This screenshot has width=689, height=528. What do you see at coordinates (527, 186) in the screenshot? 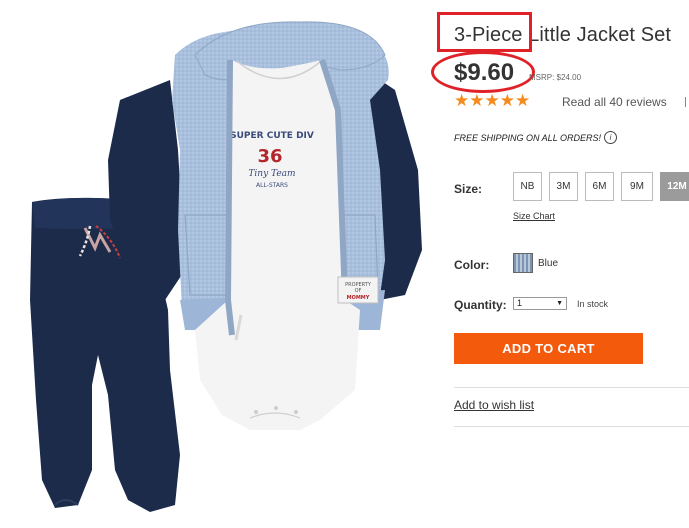
I see `size-option-nb: NB` at bounding box center [527, 186].